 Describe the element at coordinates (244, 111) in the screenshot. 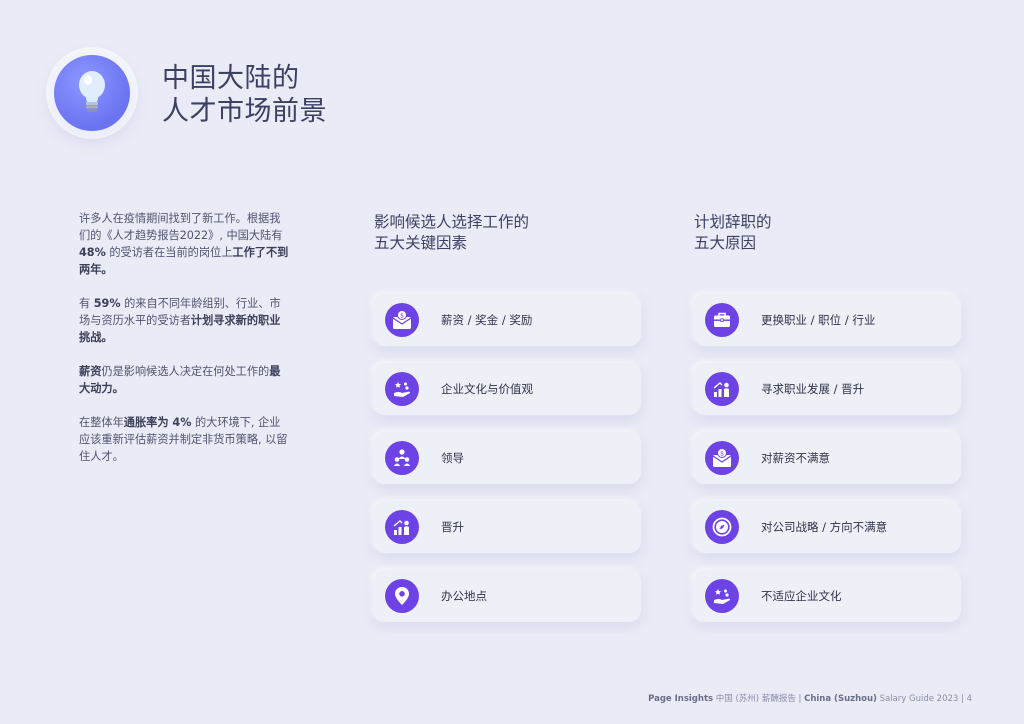

I see `page-title-line2: 人才市场前景` at that location.